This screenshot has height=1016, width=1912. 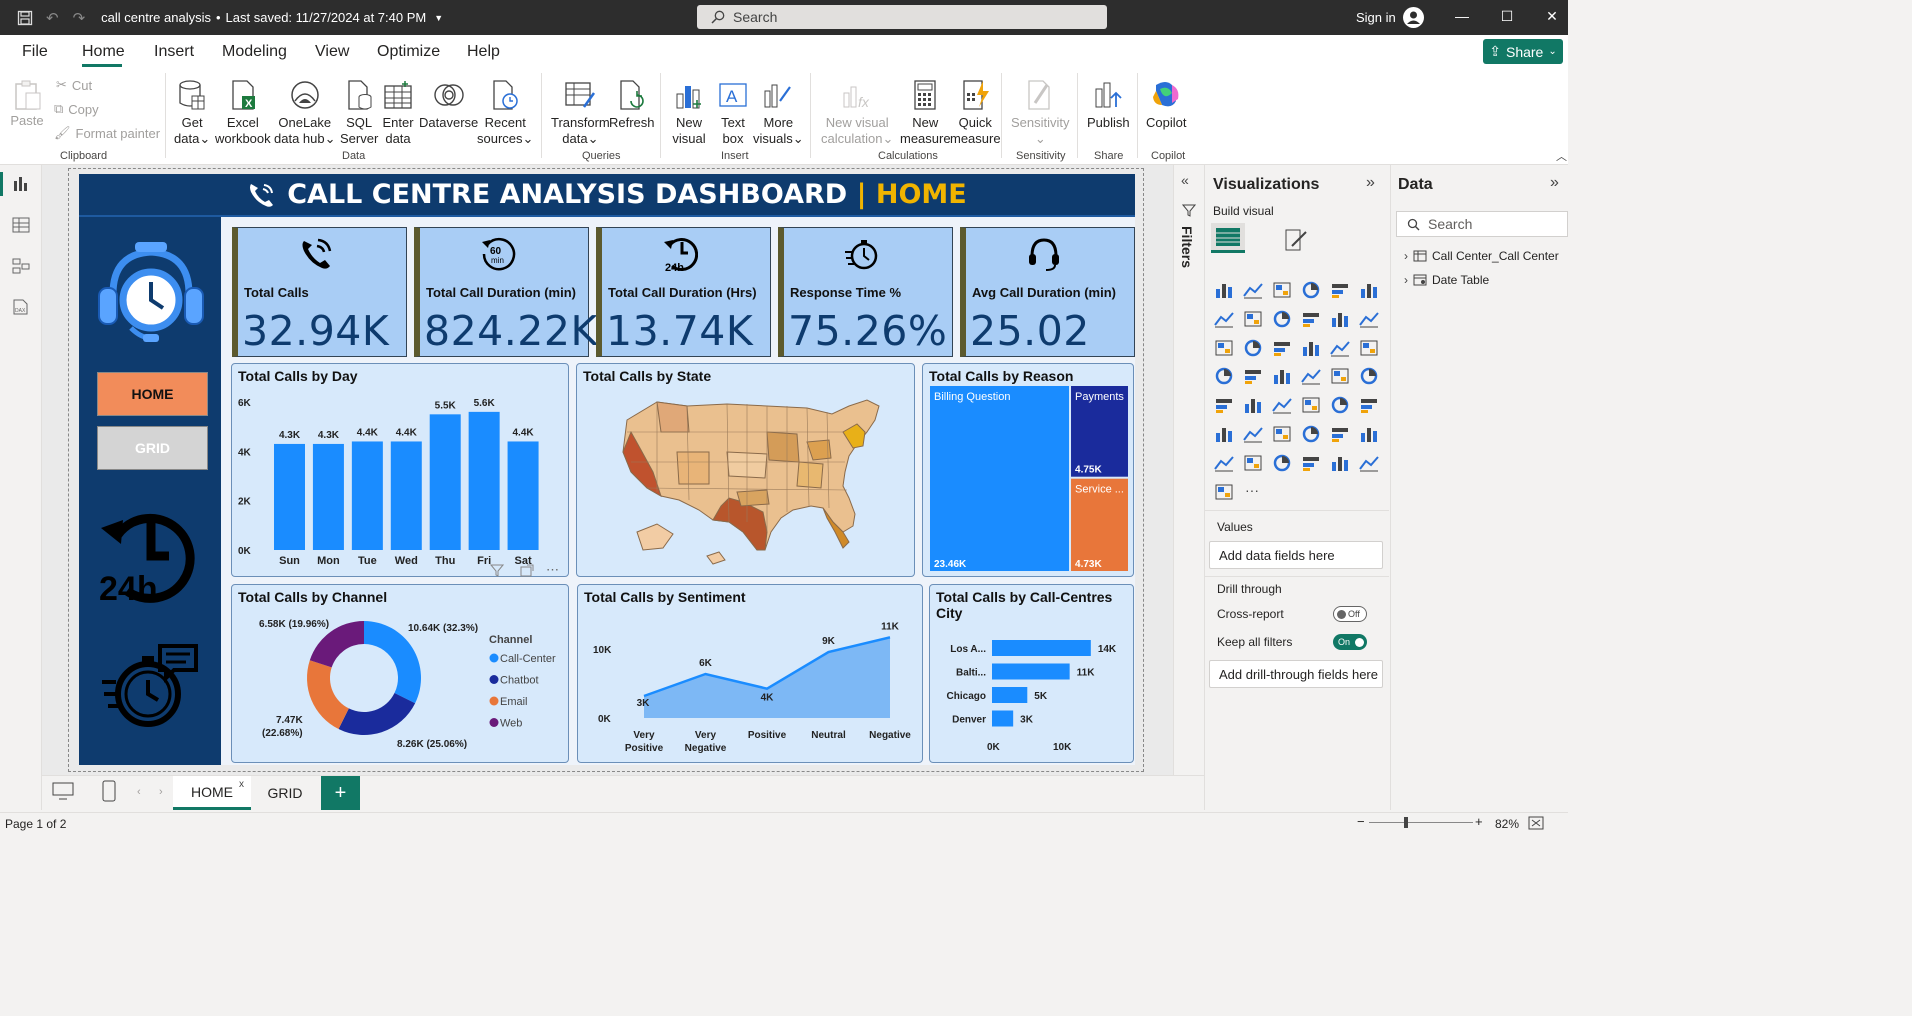 What do you see at coordinates (1340, 319) in the screenshot?
I see `line-column-icon` at bounding box center [1340, 319].